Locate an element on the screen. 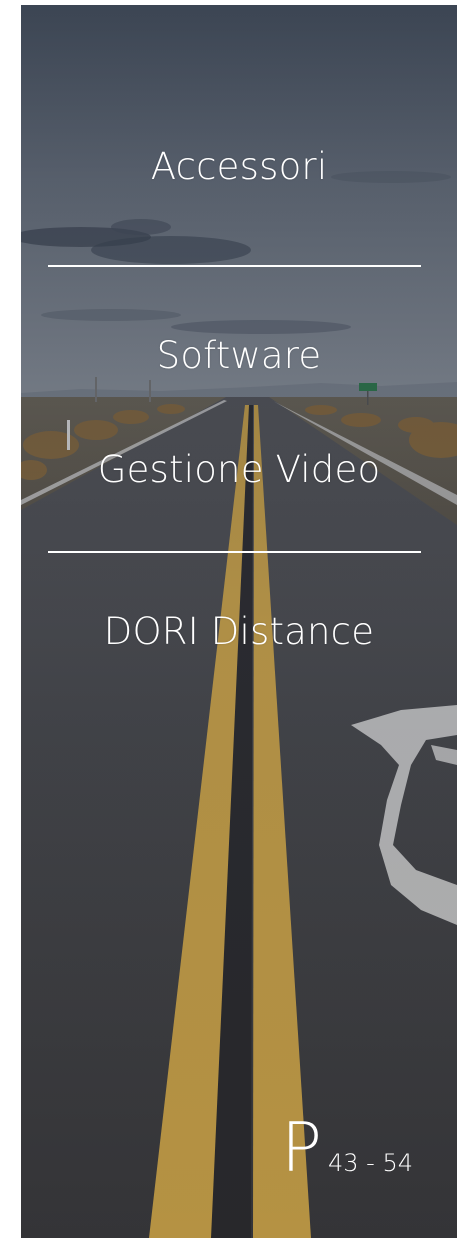  menu-item-software: Software is located at coordinates (239, 355).